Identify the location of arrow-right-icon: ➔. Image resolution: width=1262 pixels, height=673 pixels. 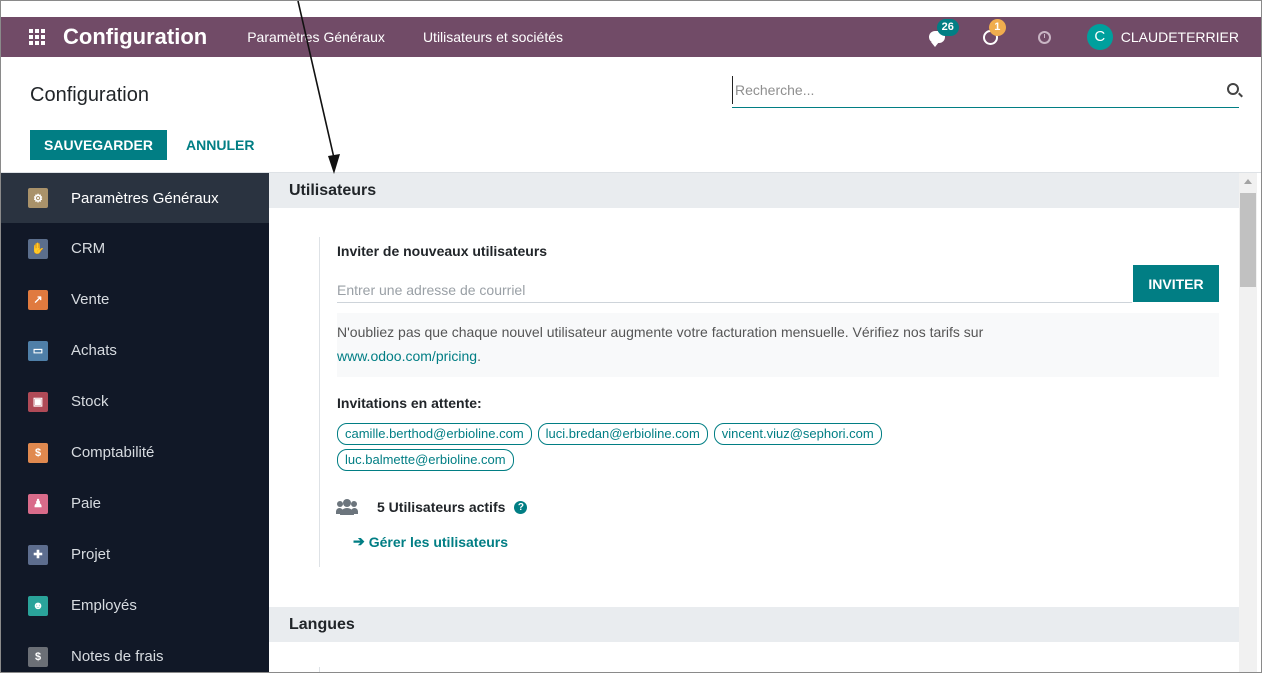
(359, 541).